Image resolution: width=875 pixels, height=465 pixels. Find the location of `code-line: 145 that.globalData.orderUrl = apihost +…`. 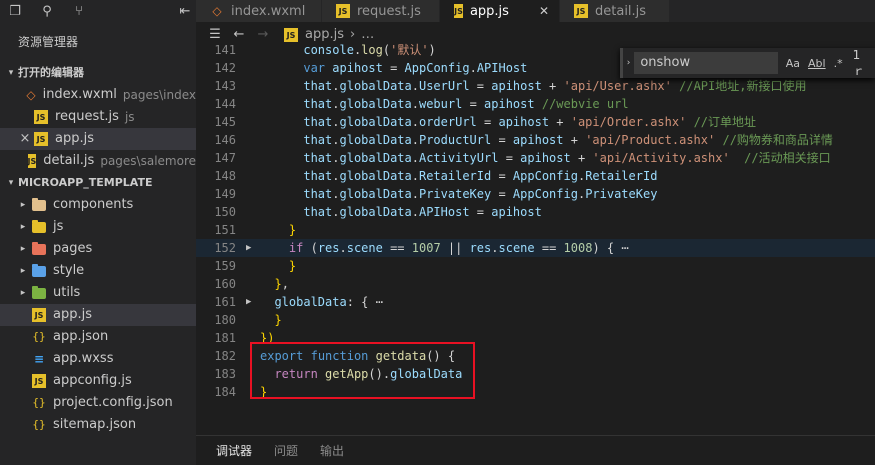

code-line: 145 that.globalData.orderUrl = apihost +… is located at coordinates (535, 122).